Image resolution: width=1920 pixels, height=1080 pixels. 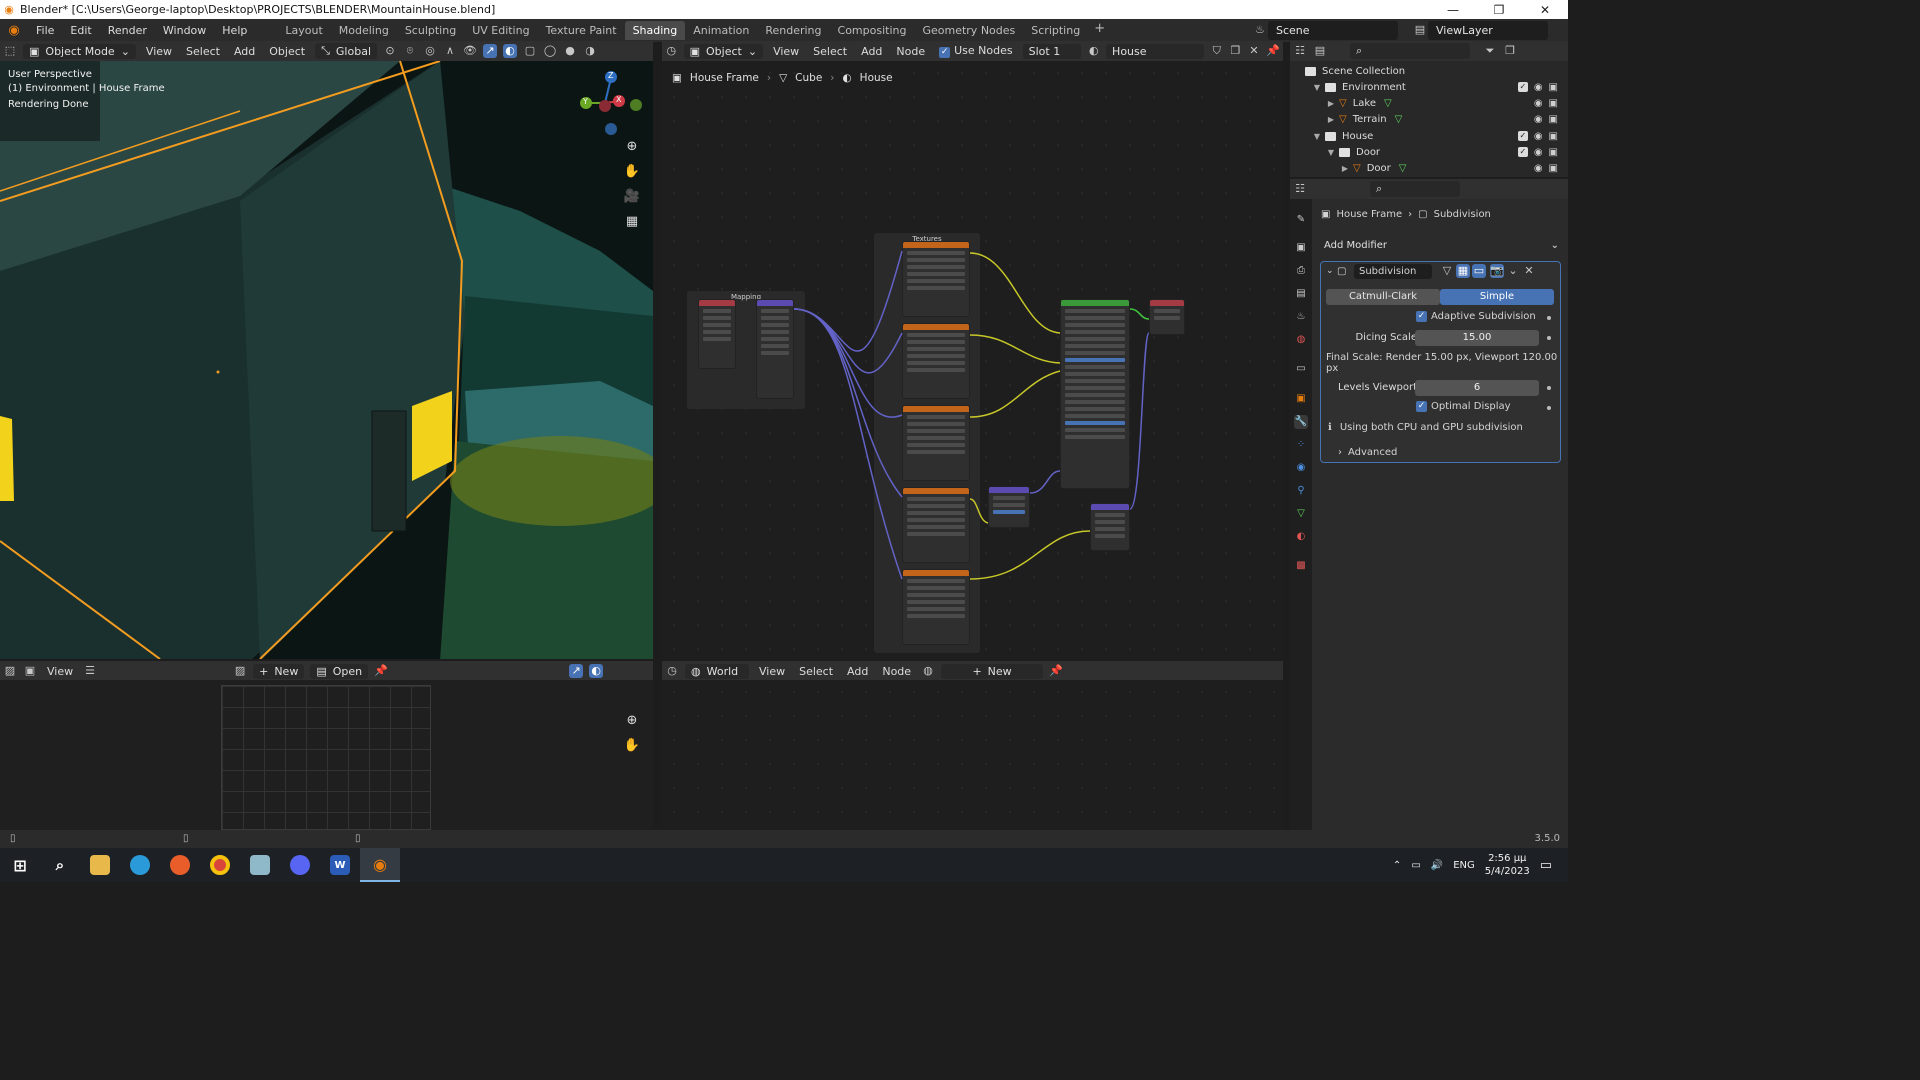 What do you see at coordinates (339, 671) in the screenshot?
I see `open-image-button: ▤ Open` at bounding box center [339, 671].